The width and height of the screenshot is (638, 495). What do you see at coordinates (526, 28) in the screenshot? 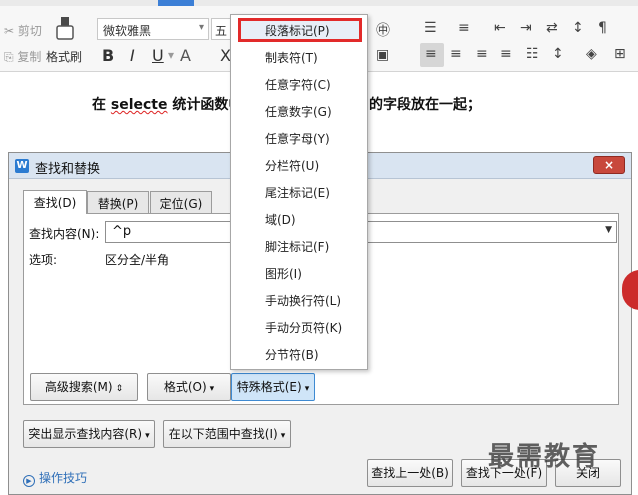
I see `increase-indent-icon: ⇥` at bounding box center [526, 28].